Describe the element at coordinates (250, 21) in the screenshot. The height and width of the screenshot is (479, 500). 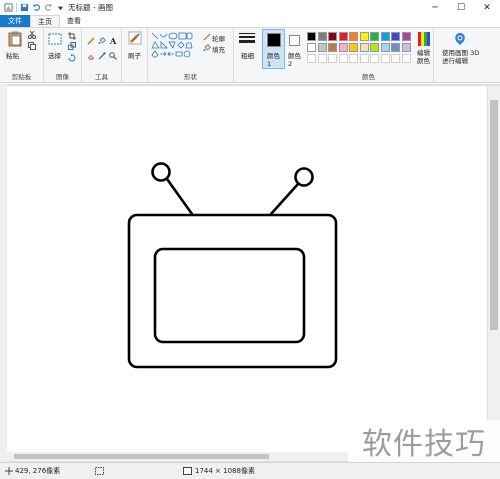
I see `ribbon-tabs: 文件 主页 查看` at that location.